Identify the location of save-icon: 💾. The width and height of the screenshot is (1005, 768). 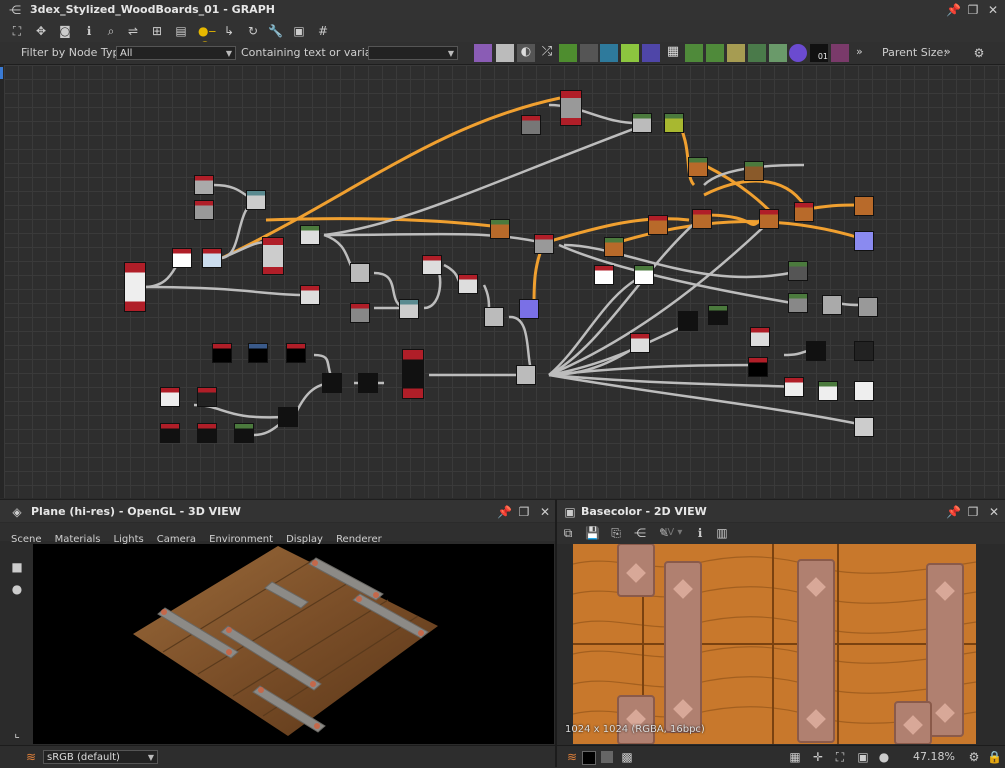
(592, 533).